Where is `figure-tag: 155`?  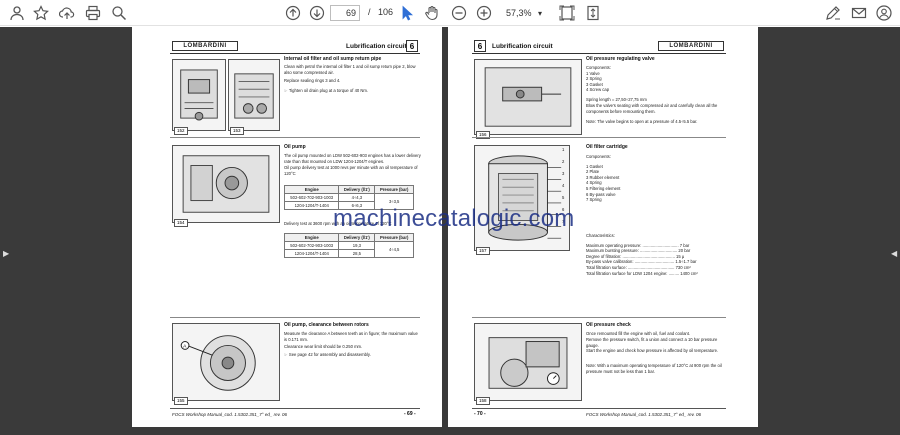
figure-tag: 155 is located at coordinates (181, 401).